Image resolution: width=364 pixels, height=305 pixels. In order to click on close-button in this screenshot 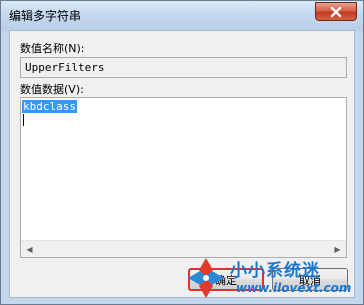, I will do `click(336, 11)`.